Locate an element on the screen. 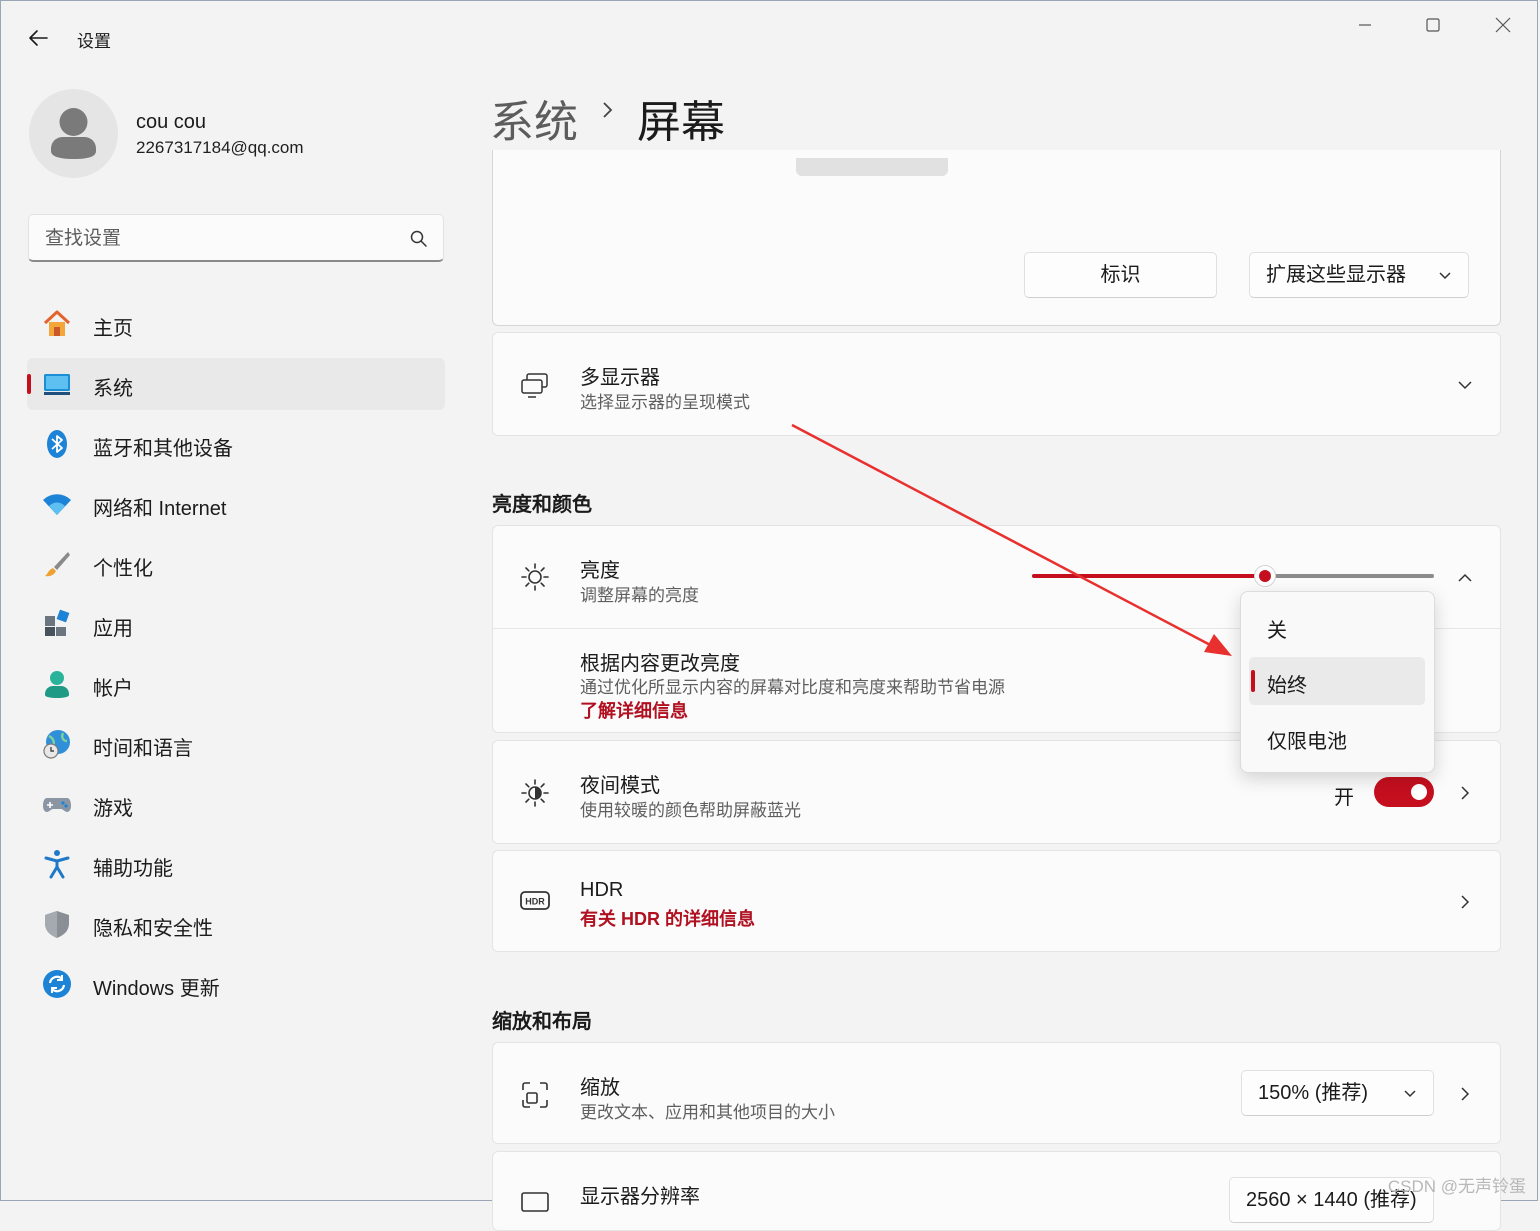  card-title: 夜间模式 is located at coordinates (620, 786).